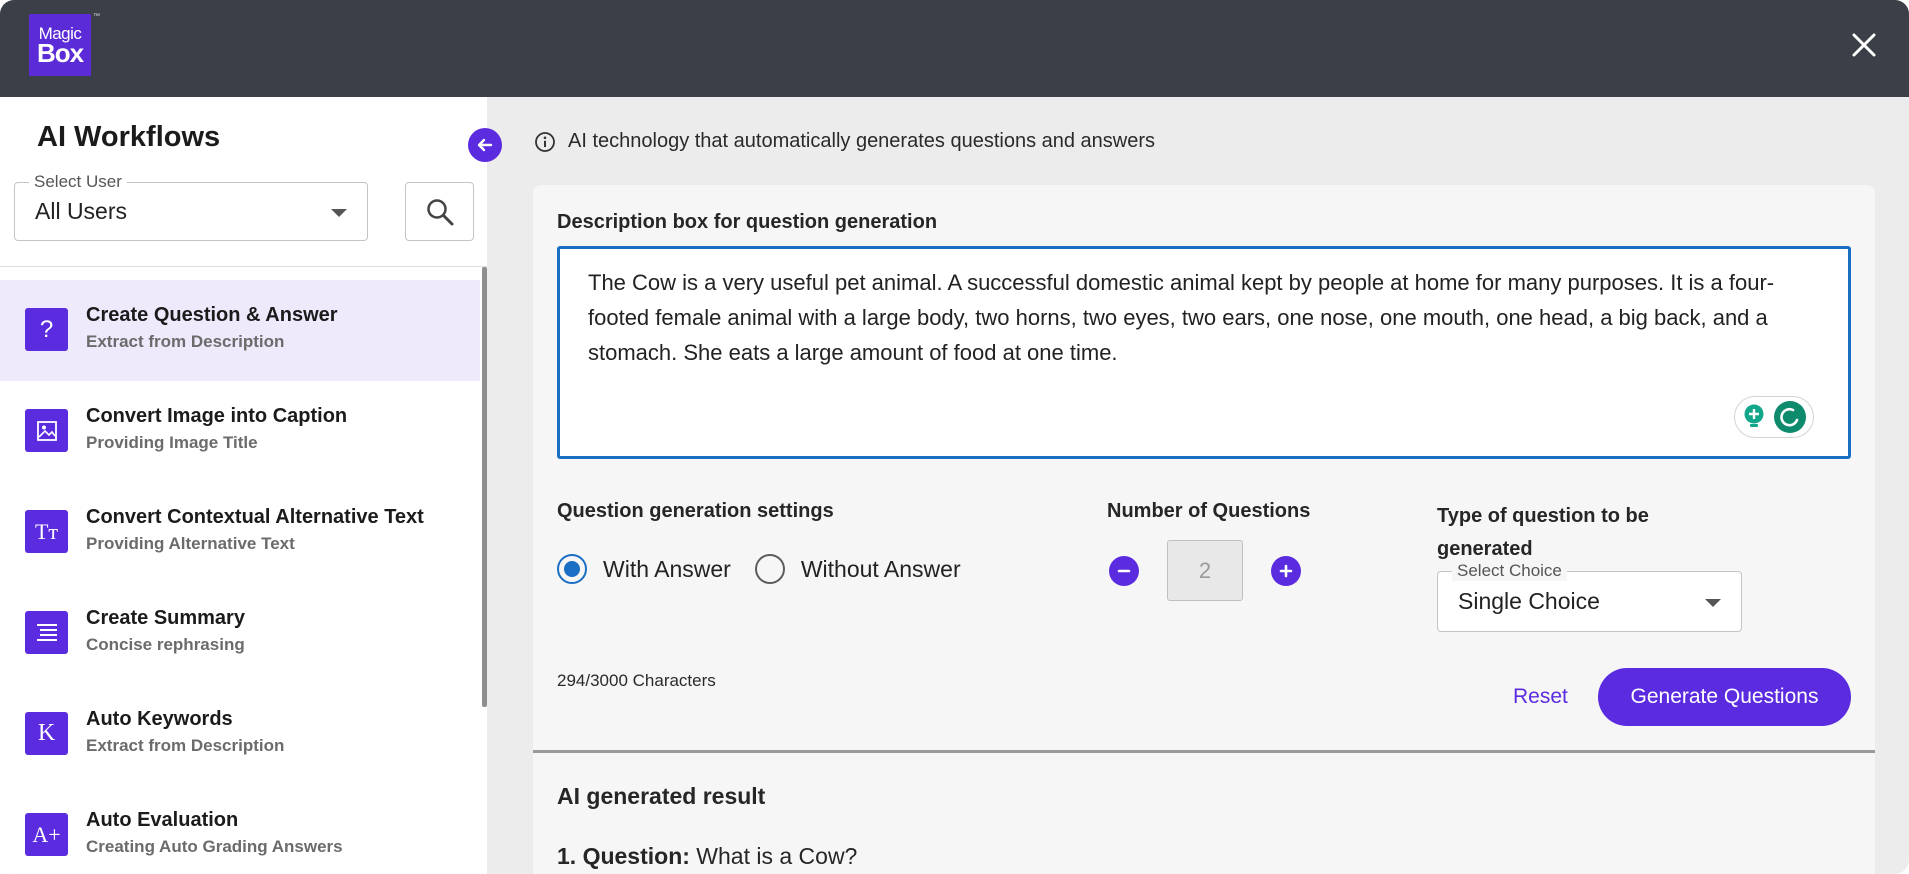  Describe the element at coordinates (129, 137) in the screenshot. I see `sidebar-title: AI Workflows` at that location.